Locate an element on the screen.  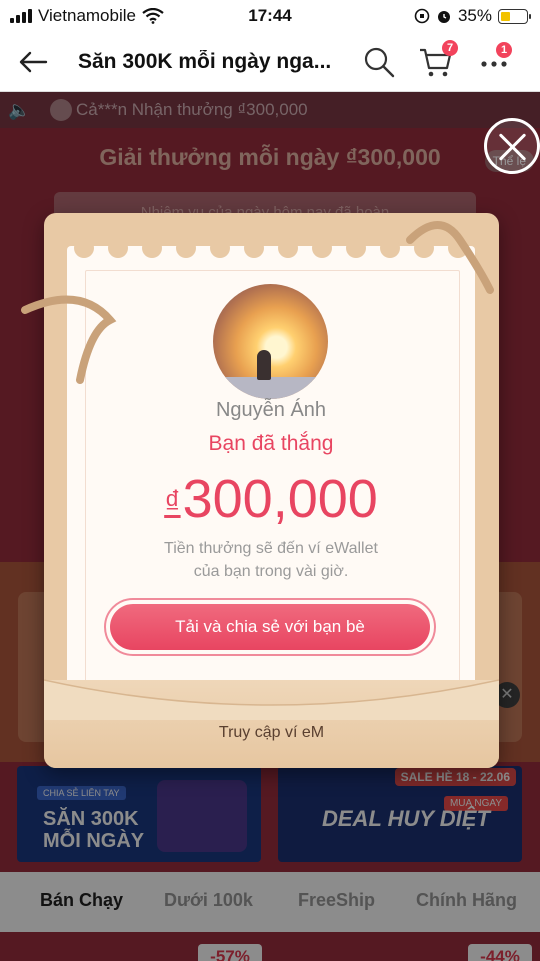
download-share-button: Tải và chia sẻ với bạn bè is located at coordinates (270, 627).